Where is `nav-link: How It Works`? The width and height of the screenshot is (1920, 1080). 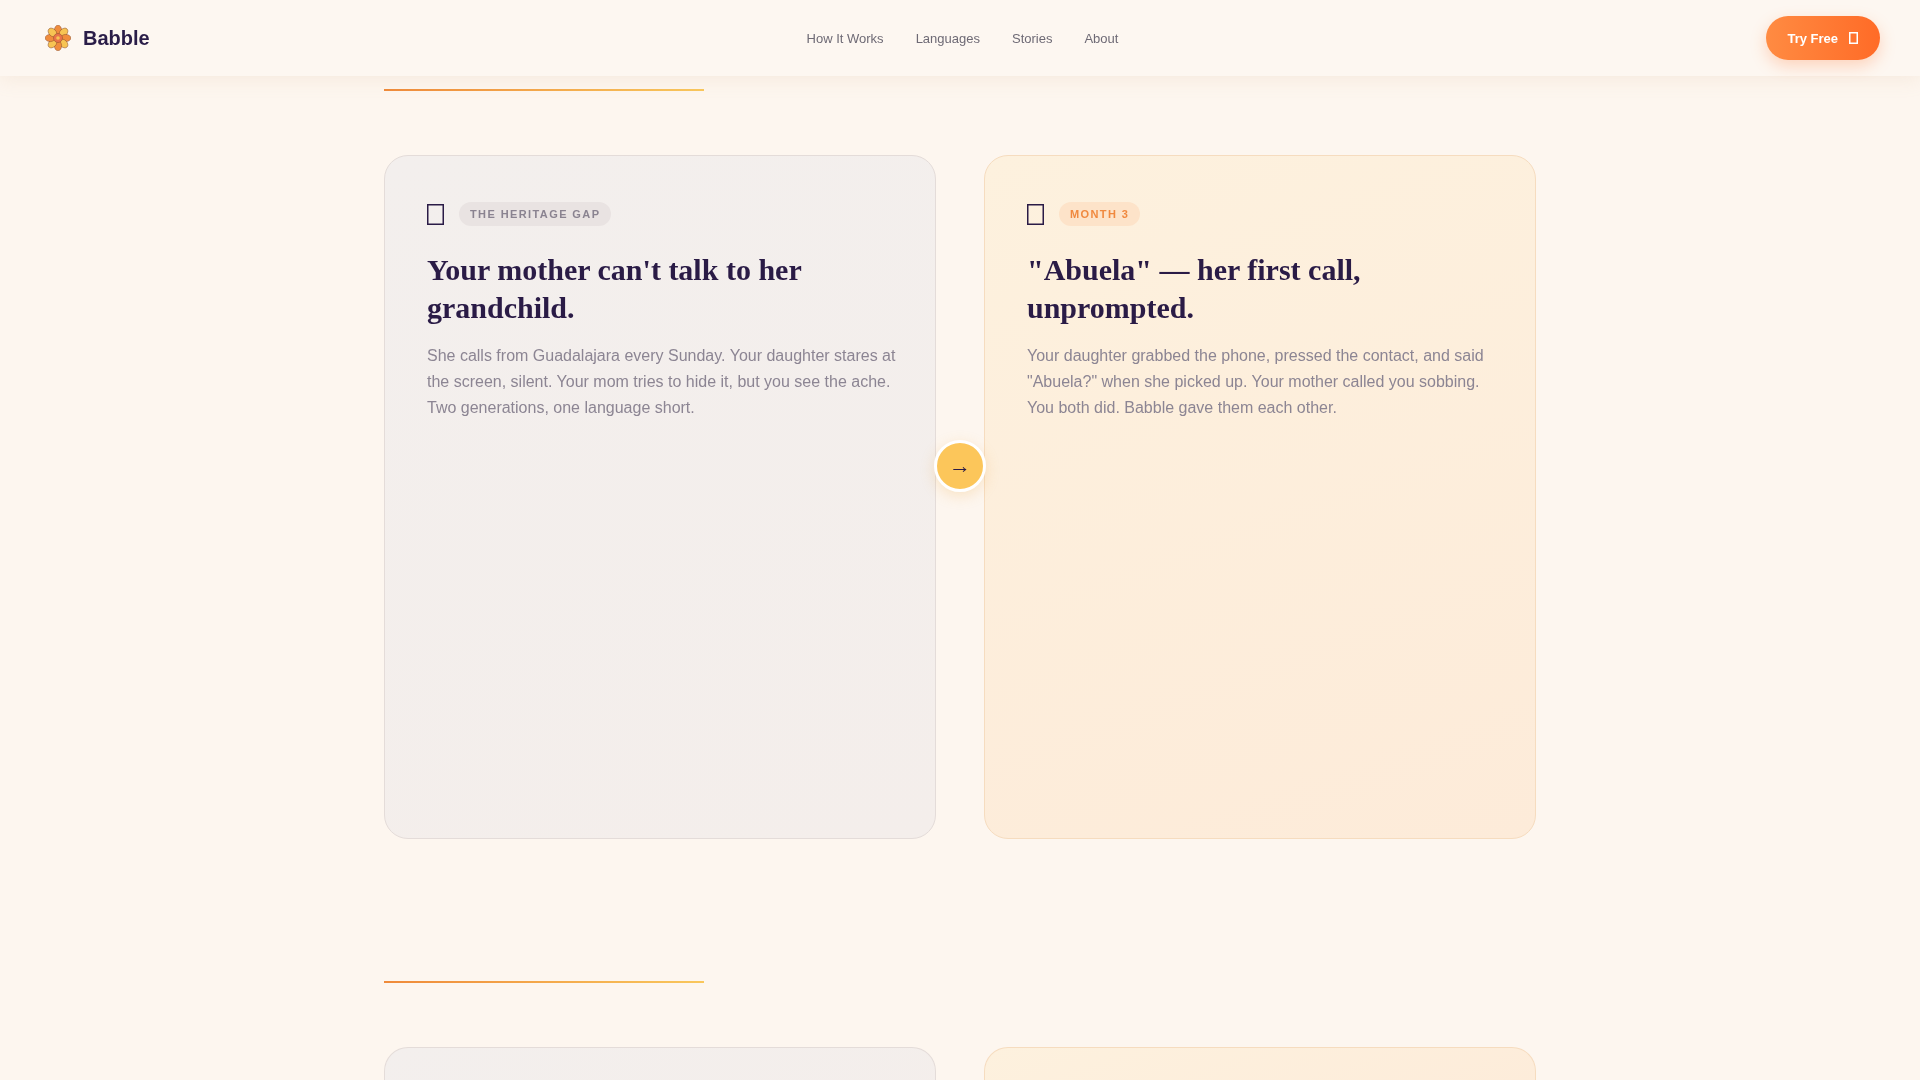
nav-link: How It Works is located at coordinates (845, 38).